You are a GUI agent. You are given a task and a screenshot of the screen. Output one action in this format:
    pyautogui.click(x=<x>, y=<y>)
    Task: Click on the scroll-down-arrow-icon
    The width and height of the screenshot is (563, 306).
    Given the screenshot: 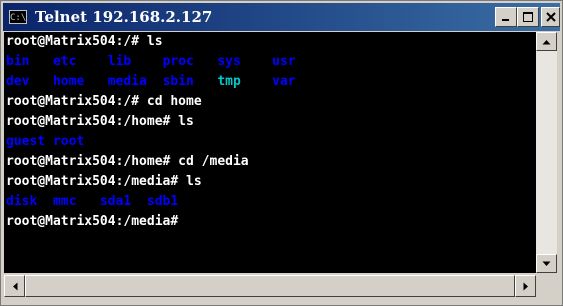 What is the action you would take?
    pyautogui.click(x=546, y=263)
    